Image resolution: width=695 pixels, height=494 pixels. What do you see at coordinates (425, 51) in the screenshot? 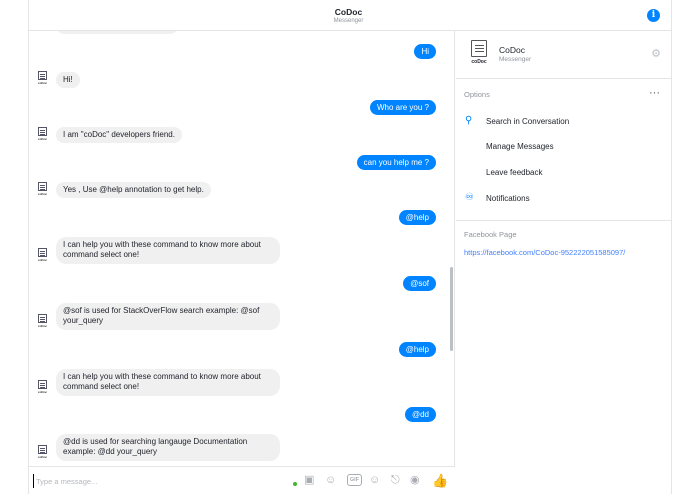
I see `outgoing-message: Hi` at bounding box center [425, 51].